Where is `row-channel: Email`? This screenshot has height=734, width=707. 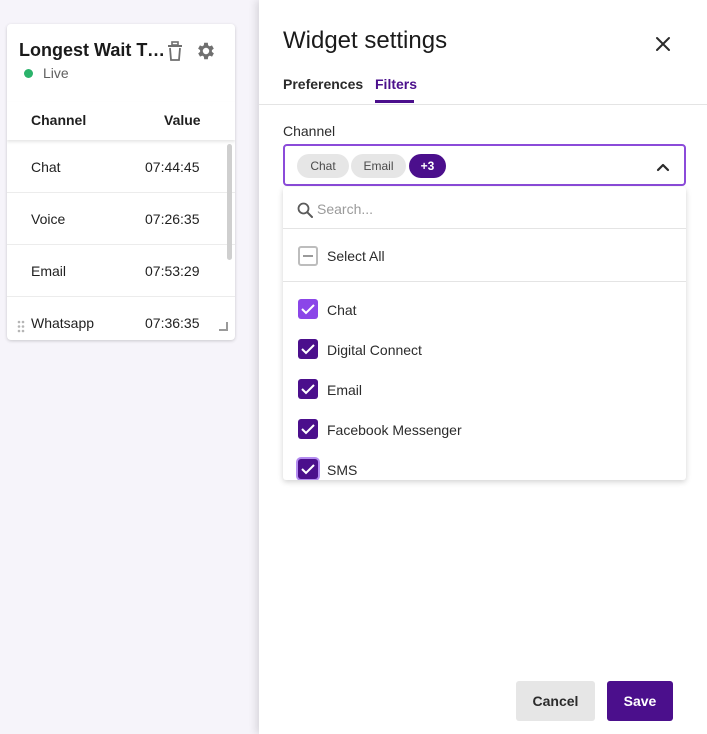
row-channel: Email is located at coordinates (49, 271).